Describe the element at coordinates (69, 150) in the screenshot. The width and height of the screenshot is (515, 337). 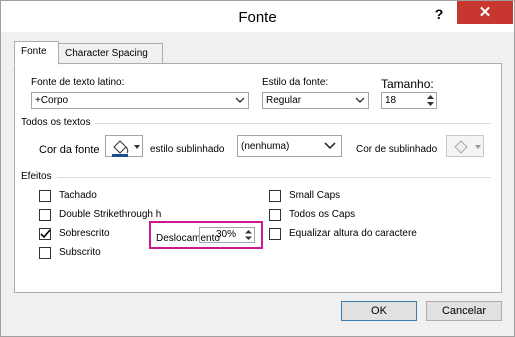
I see `font-color-label: Cor da fonte` at that location.